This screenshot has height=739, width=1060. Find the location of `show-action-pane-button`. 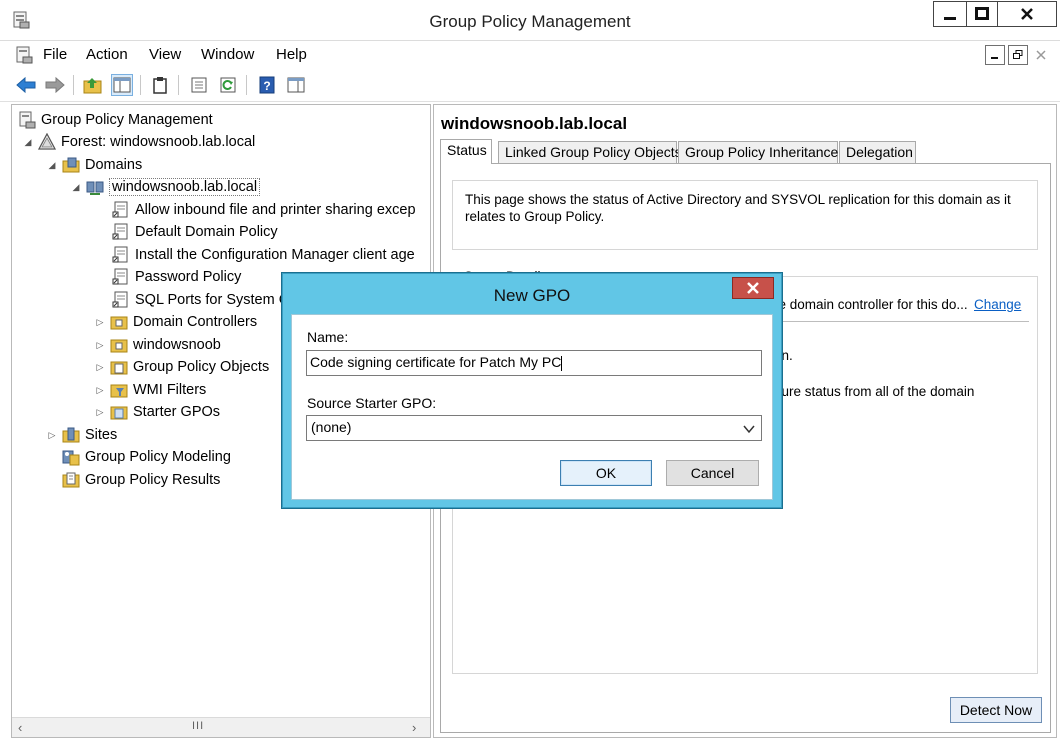

show-action-pane-button is located at coordinates (296, 85).